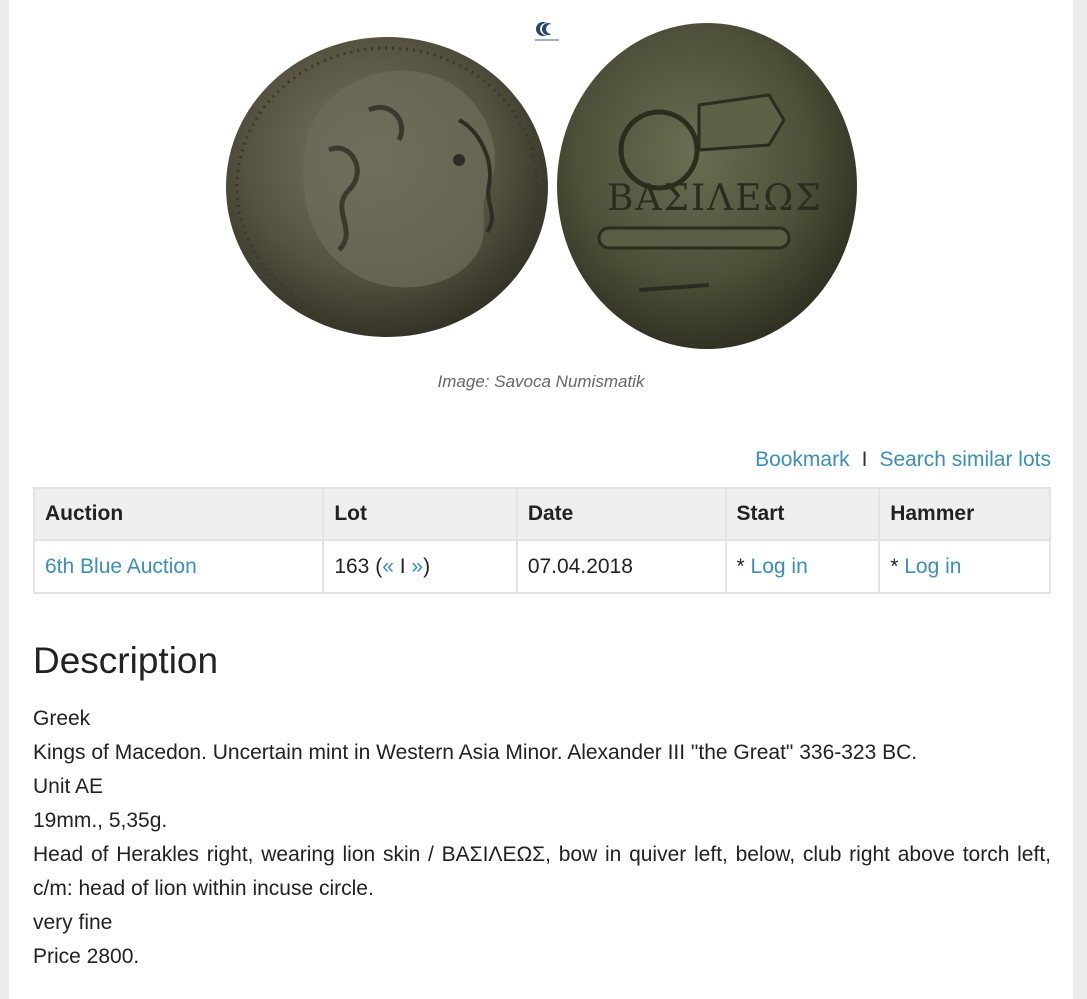 The height and width of the screenshot is (999, 1087). Describe the element at coordinates (547, 31) in the screenshot. I see `savoca-logo-icon` at that location.